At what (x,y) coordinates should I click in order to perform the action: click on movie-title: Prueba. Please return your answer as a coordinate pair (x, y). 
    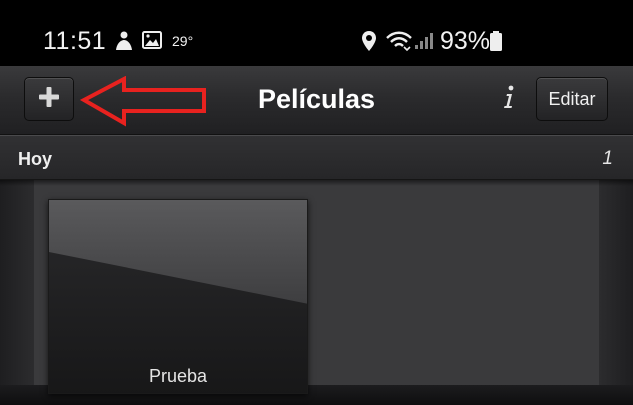
    Looking at the image, I should click on (178, 376).